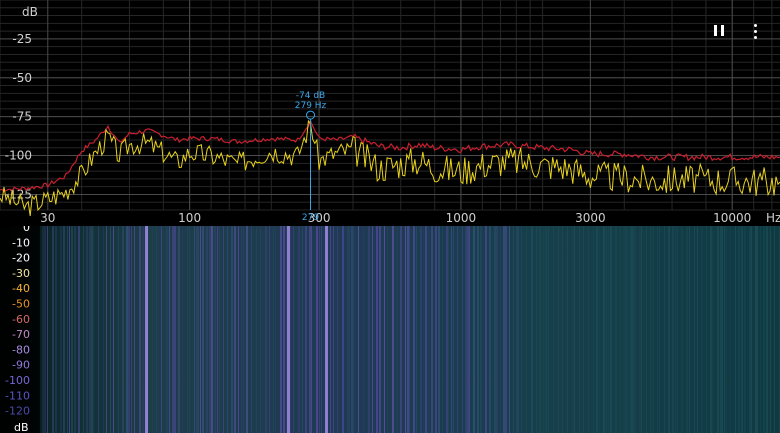 The width and height of the screenshot is (780, 433). Describe the element at coordinates (720, 31) in the screenshot. I see `pause-button` at that location.